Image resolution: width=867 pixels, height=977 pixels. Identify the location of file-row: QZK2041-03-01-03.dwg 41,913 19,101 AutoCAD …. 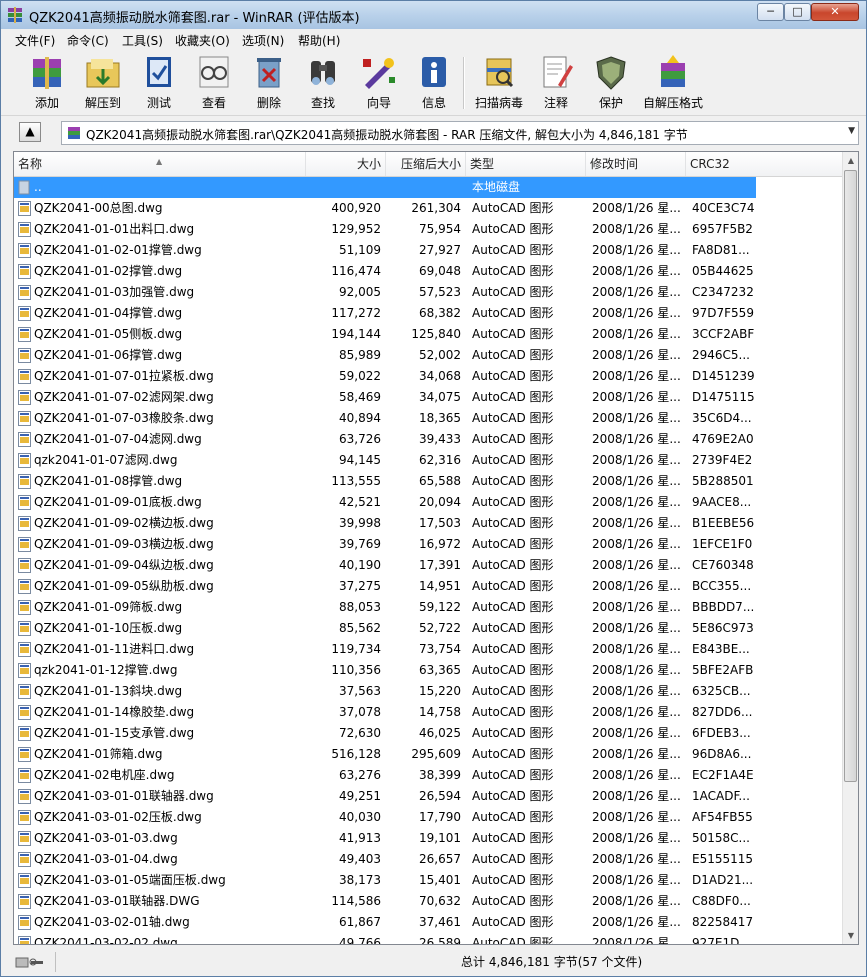
(428, 838).